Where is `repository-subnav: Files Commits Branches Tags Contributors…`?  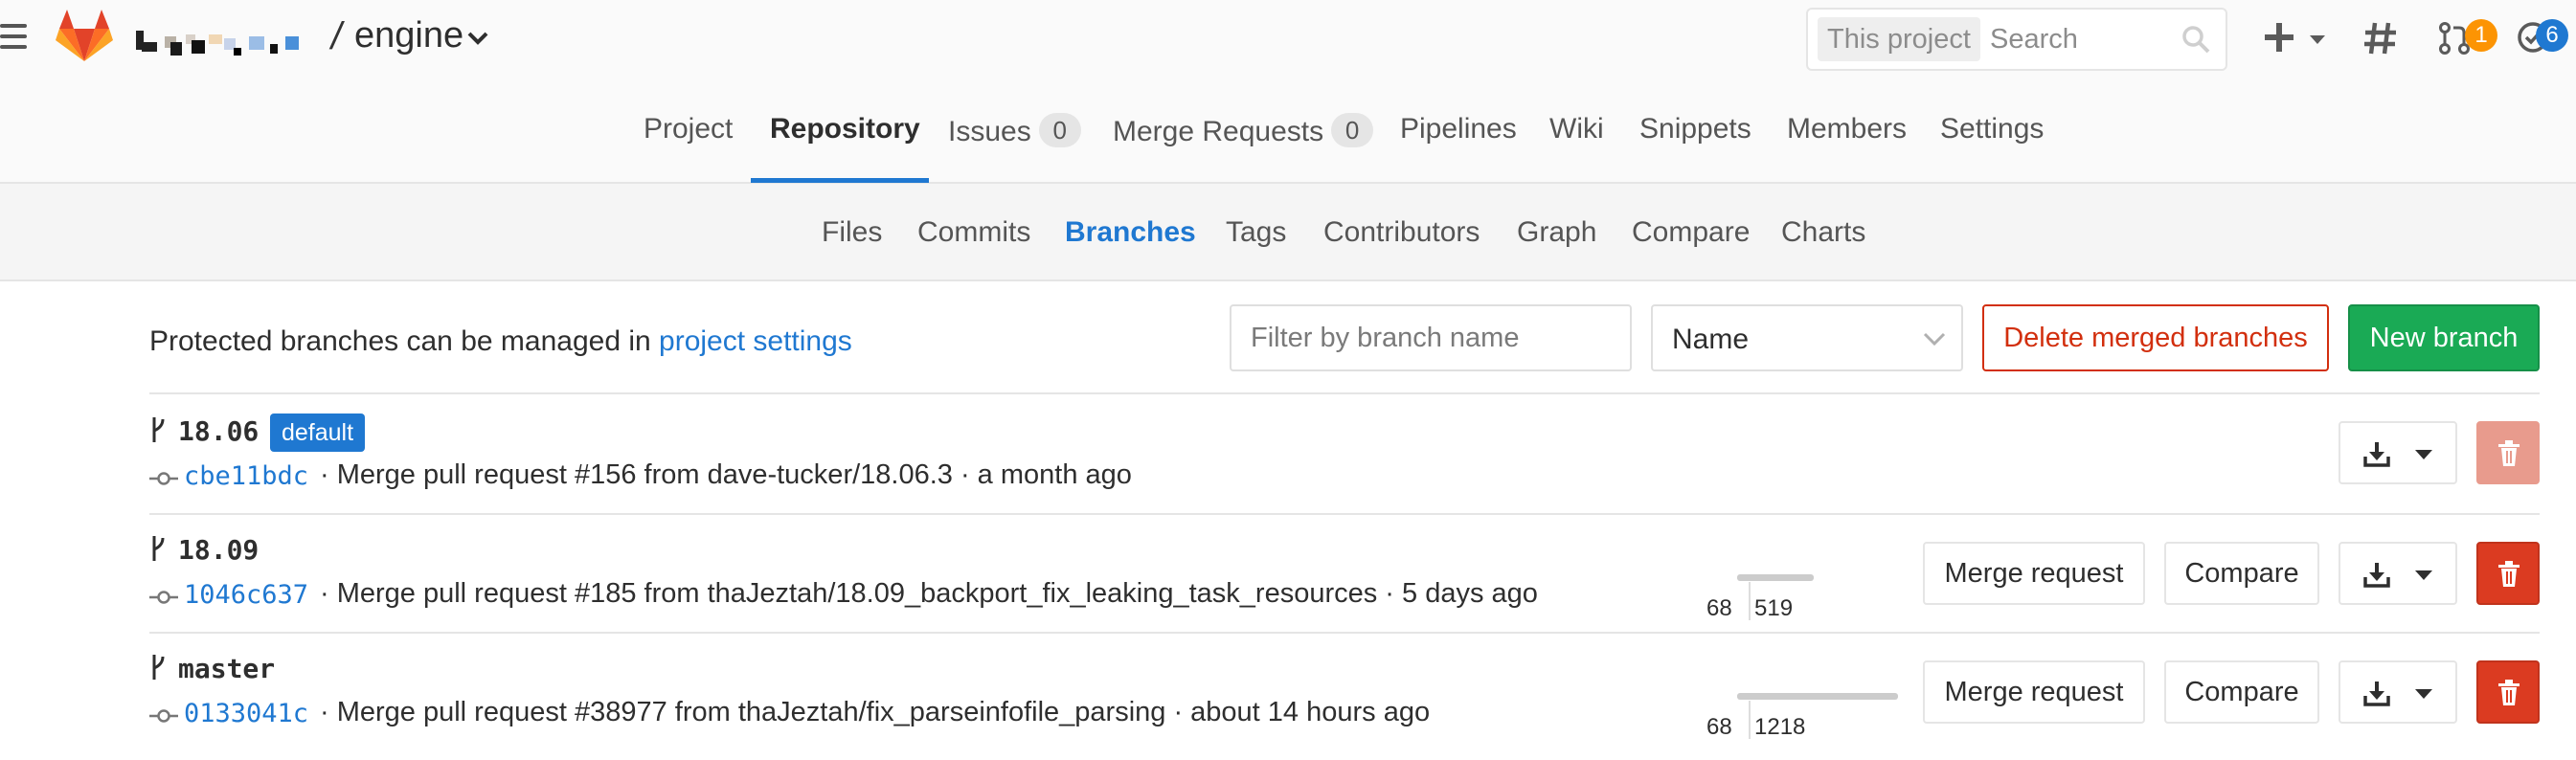
repository-subnav: Files Commits Branches Tags Contributors… is located at coordinates (1288, 232).